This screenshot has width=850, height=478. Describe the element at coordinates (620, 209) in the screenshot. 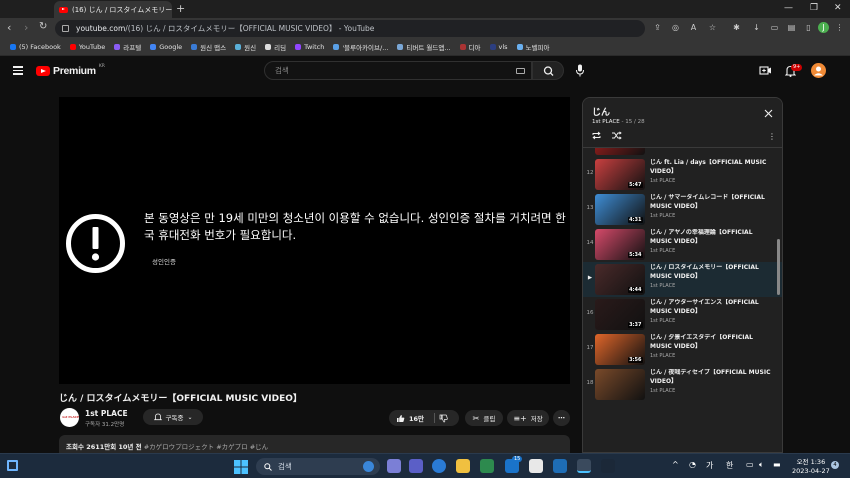

I see `playlist-thumbnail: 4:31` at that location.